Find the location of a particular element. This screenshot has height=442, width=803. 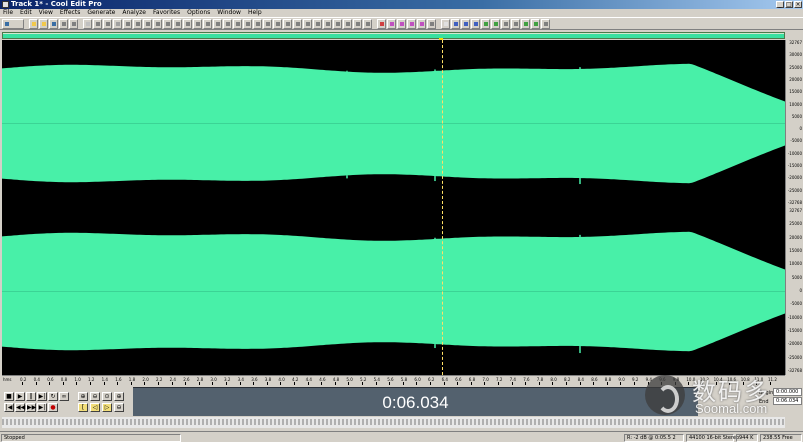

zoom-to-selection-icon: [ is located at coordinates (83, 407).